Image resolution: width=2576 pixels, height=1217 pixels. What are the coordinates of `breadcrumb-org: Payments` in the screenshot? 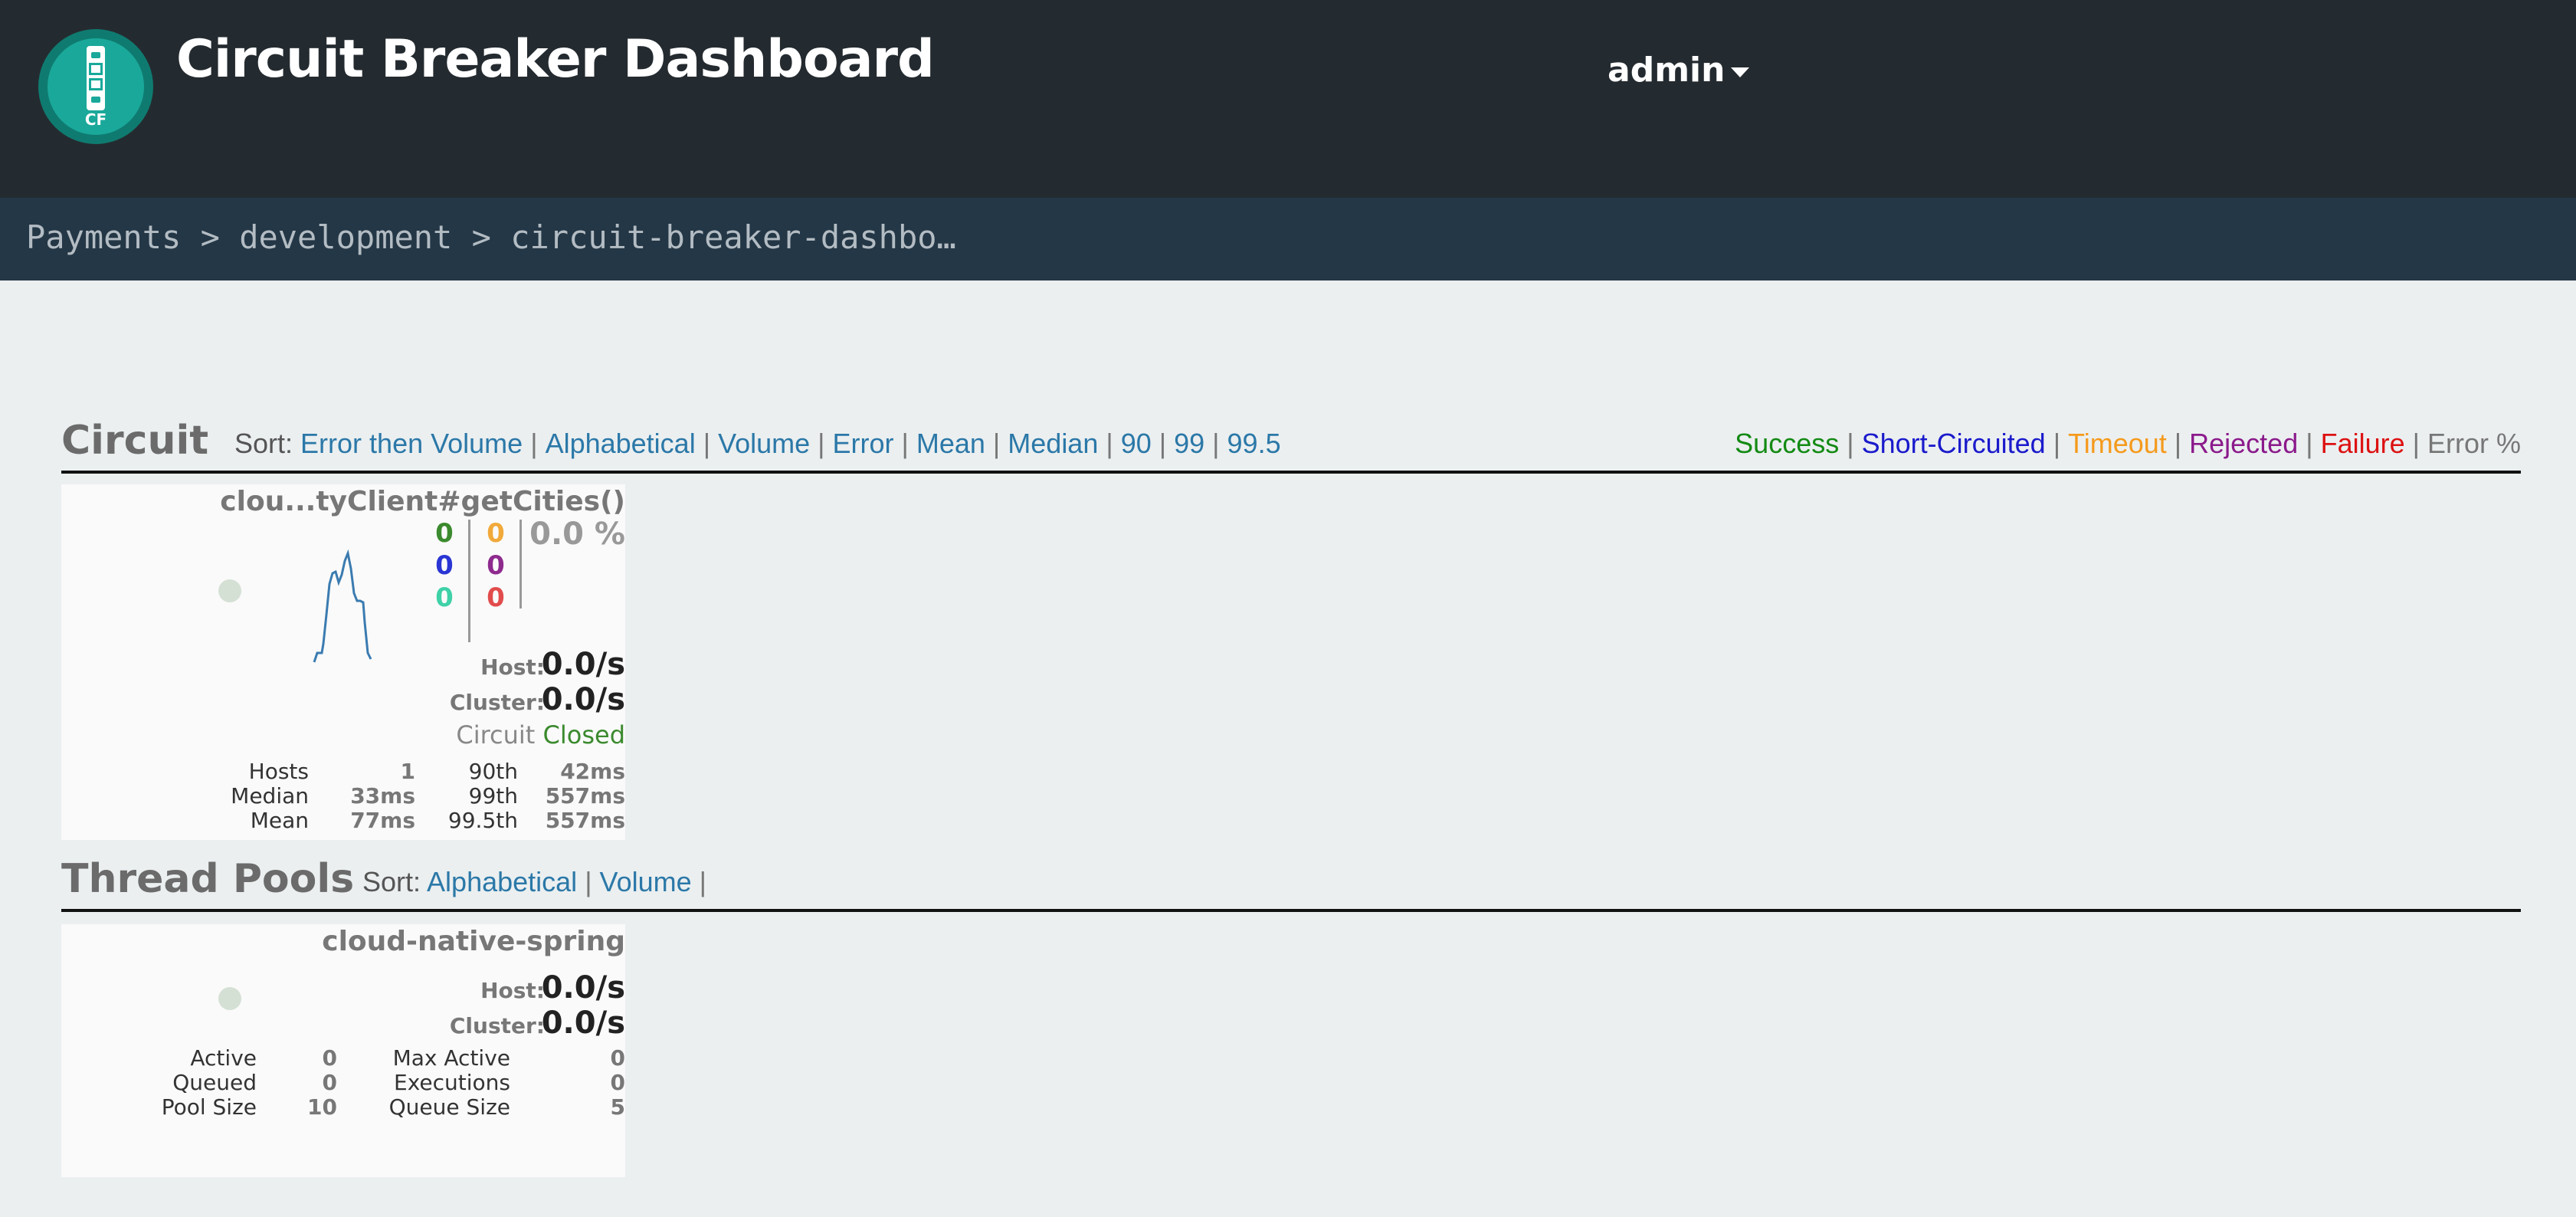 It's located at (103, 237).